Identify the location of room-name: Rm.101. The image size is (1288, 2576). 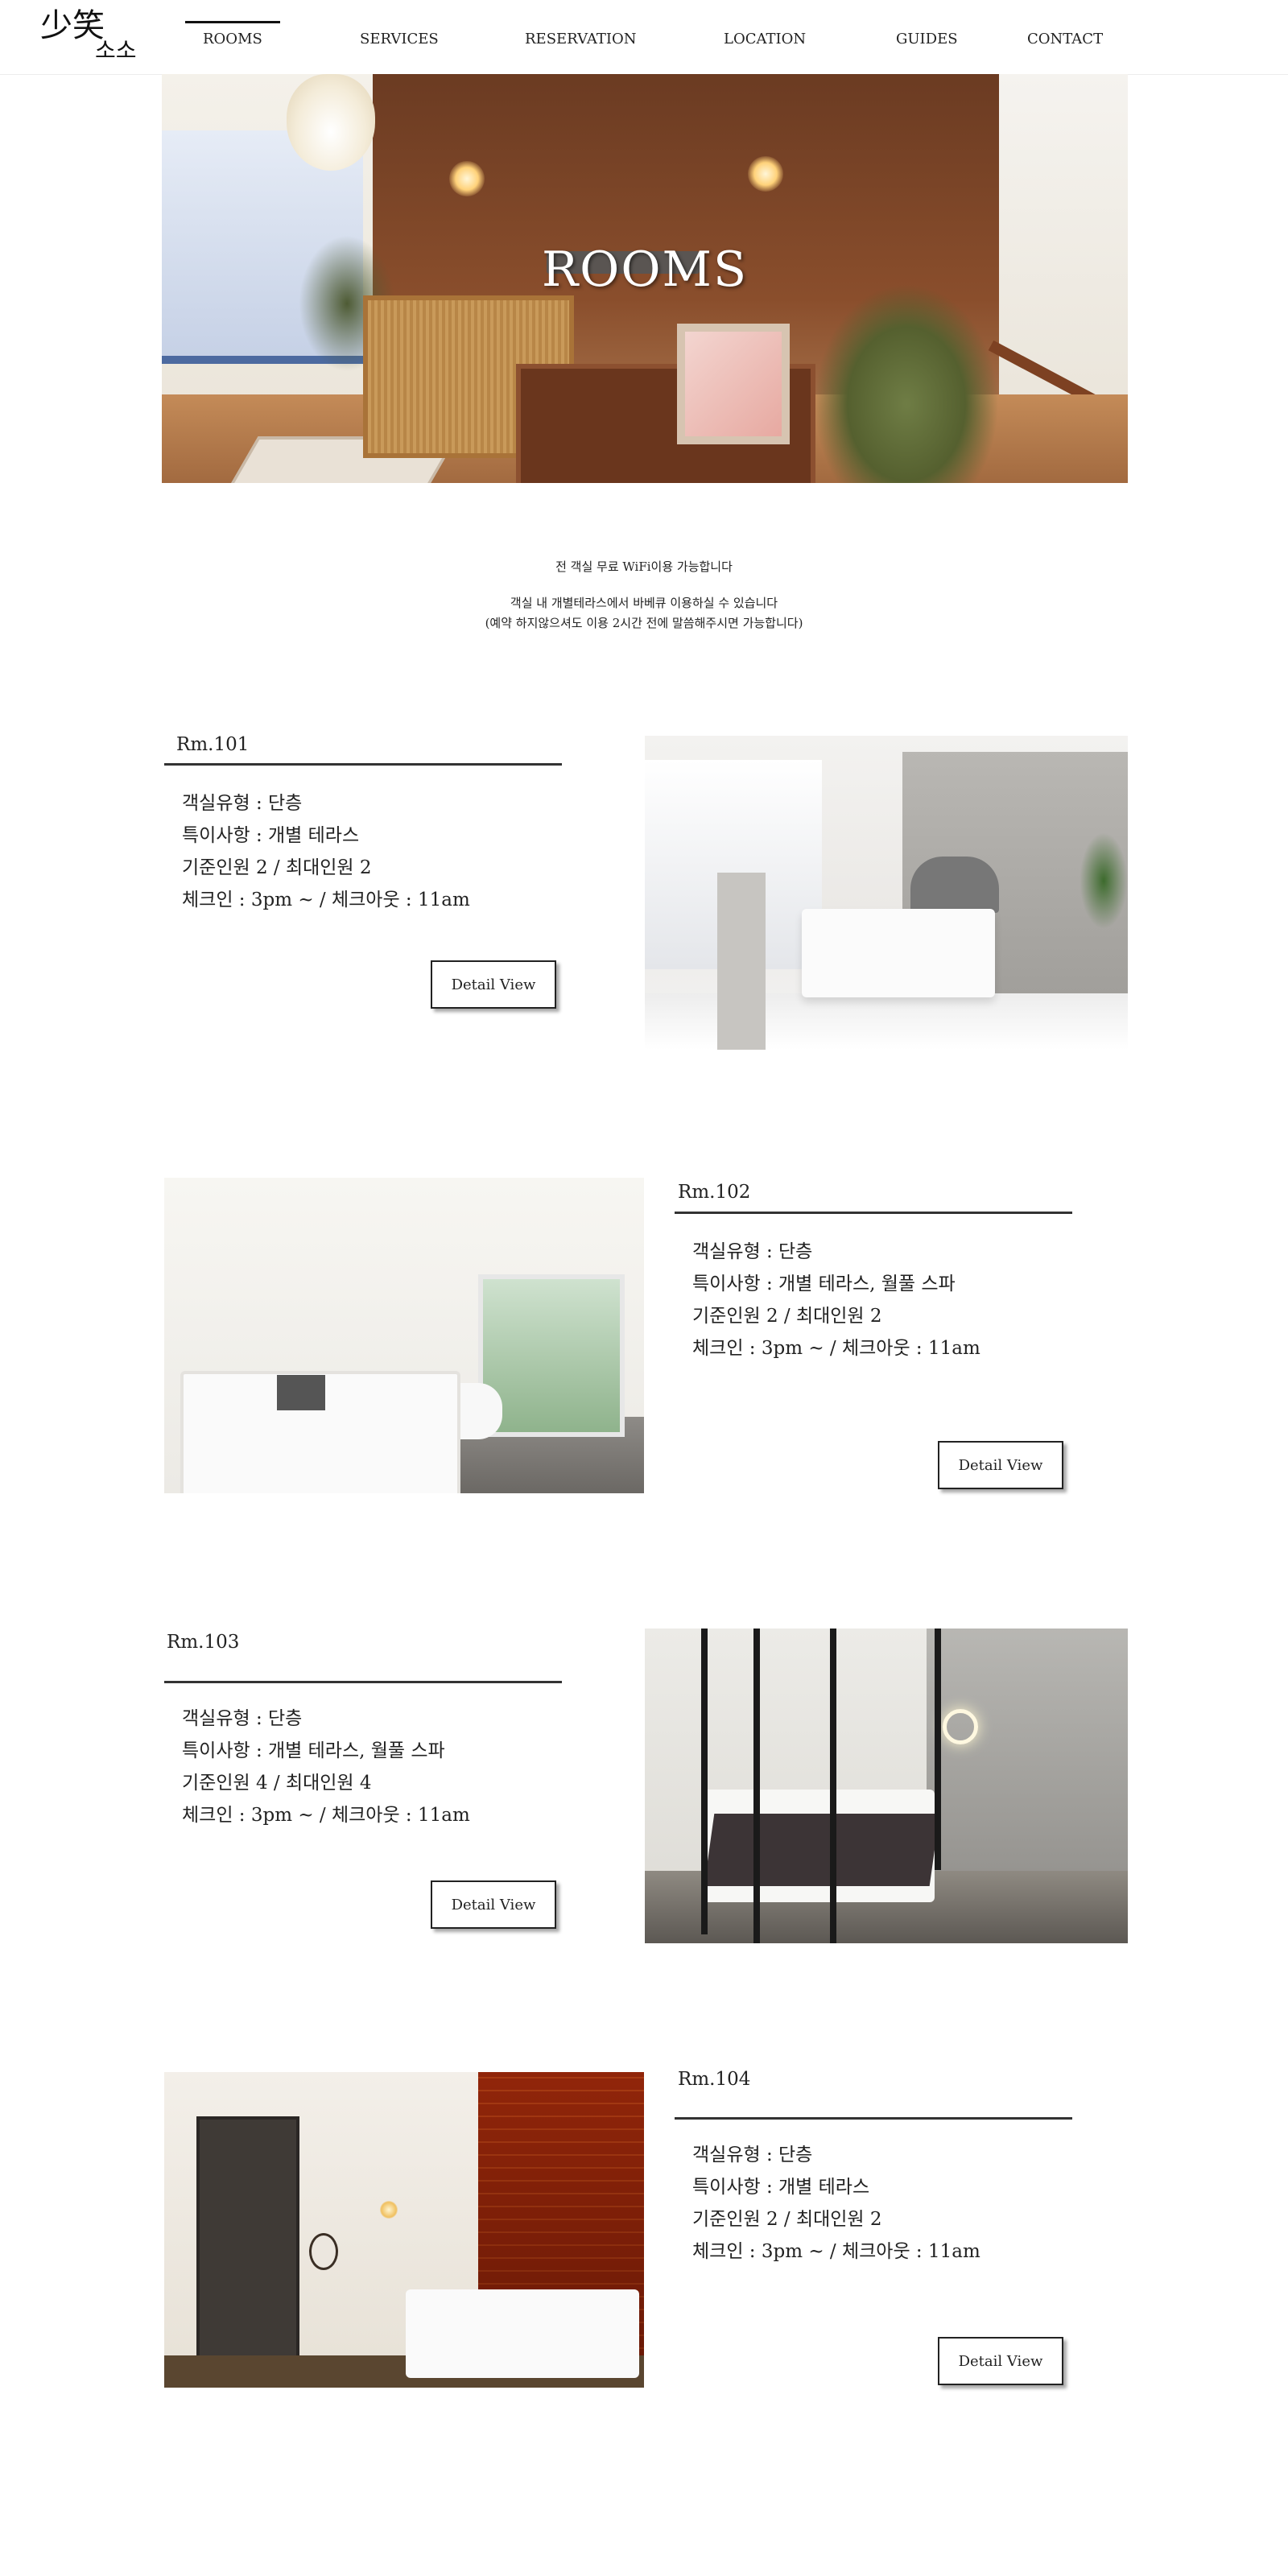
(213, 744).